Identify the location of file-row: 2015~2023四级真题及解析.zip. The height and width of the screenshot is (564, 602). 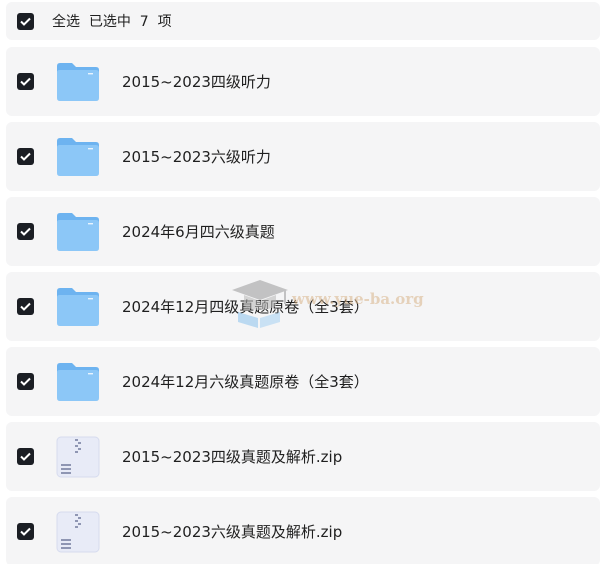
(303, 456).